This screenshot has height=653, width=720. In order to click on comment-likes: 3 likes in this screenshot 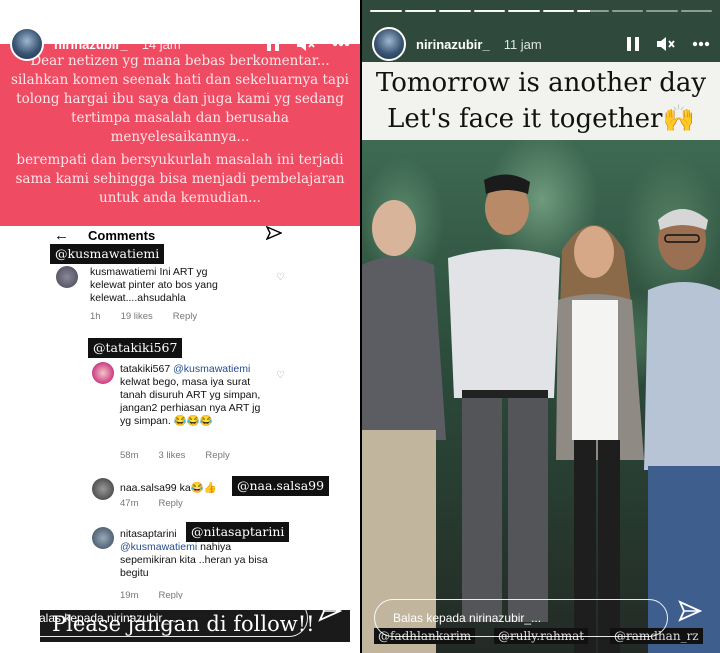, I will do `click(171, 455)`.